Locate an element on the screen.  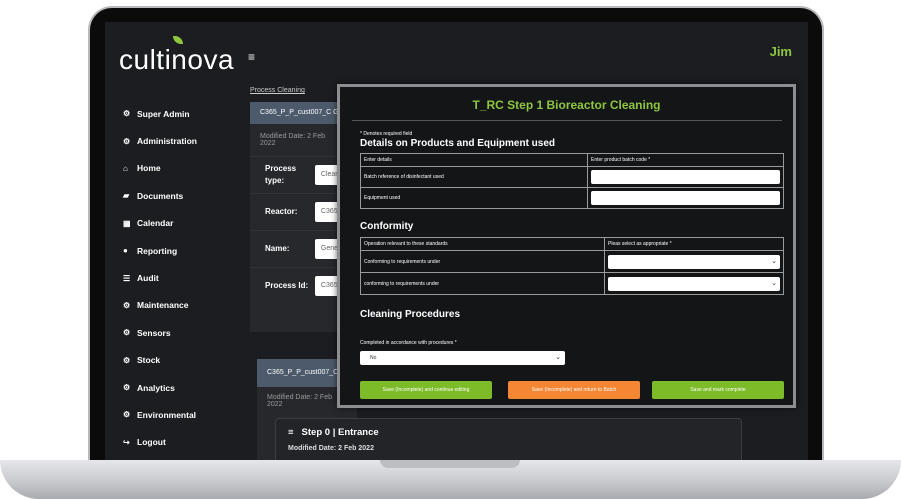
modal-title: T_RC Step 1 Bioreactor Cleaning is located at coordinates (566, 105).